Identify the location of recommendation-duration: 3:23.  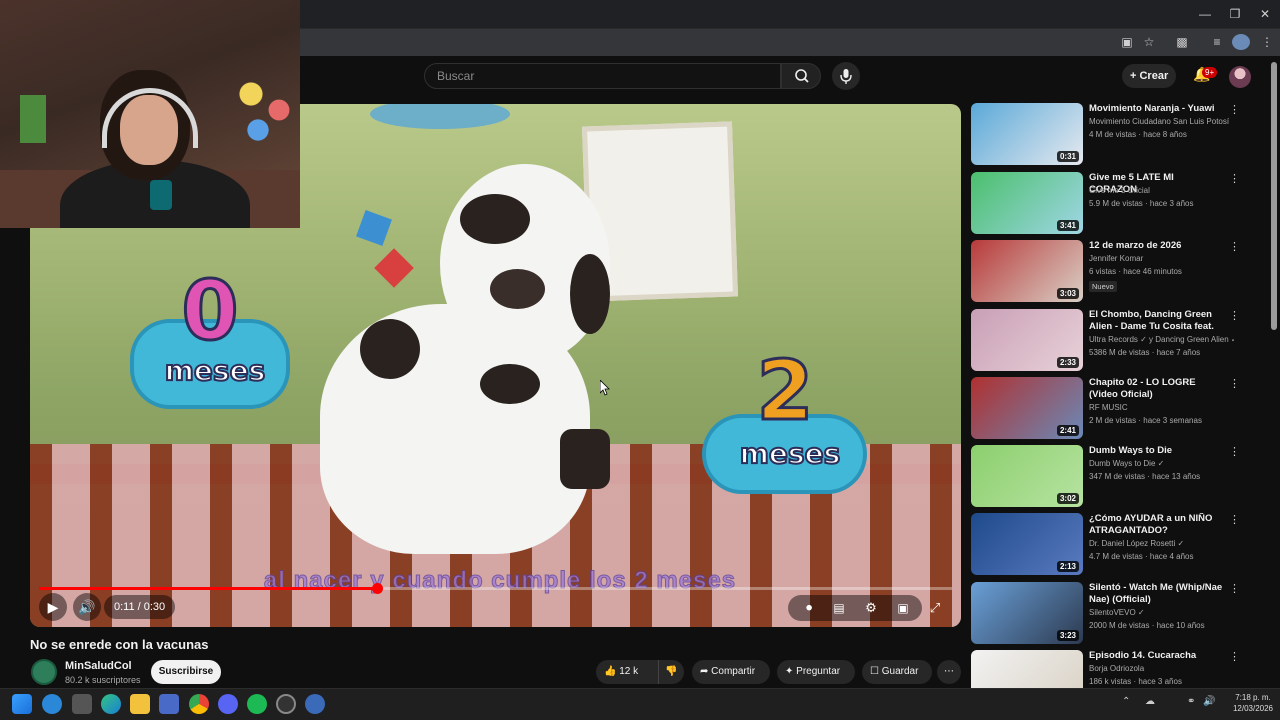
(1067, 635).